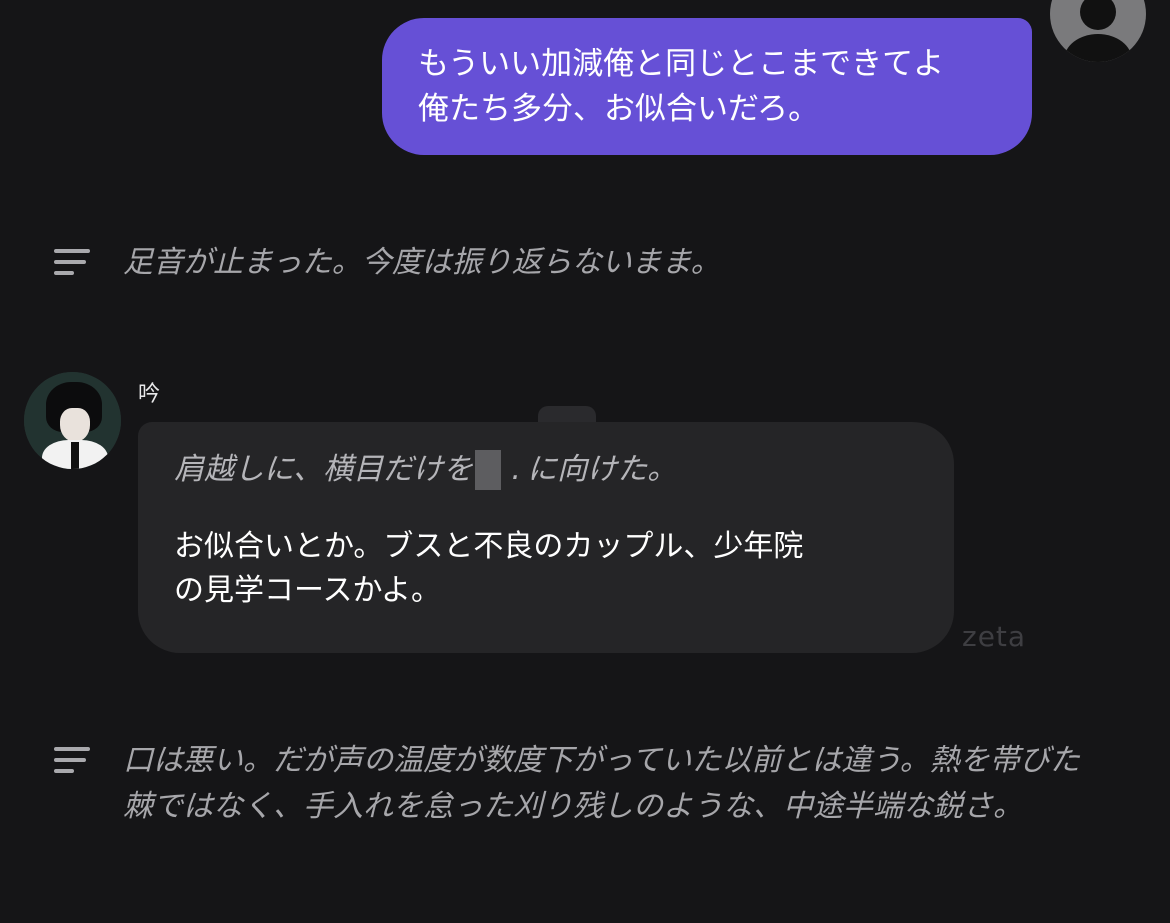  Describe the element at coordinates (149, 394) in the screenshot. I see `character-name: 吟` at that location.